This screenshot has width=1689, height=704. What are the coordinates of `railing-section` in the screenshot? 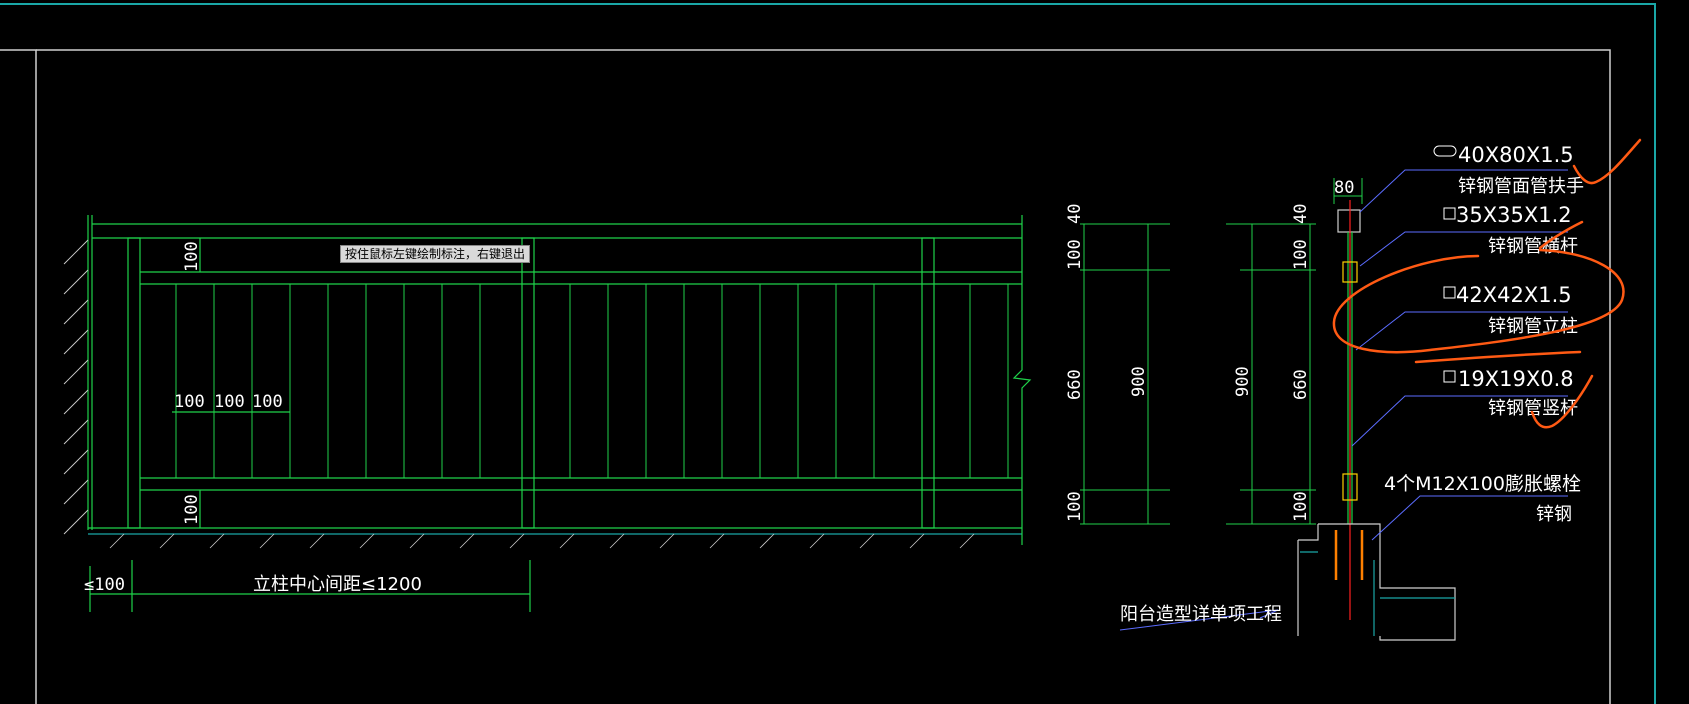 It's located at (1376, 420).